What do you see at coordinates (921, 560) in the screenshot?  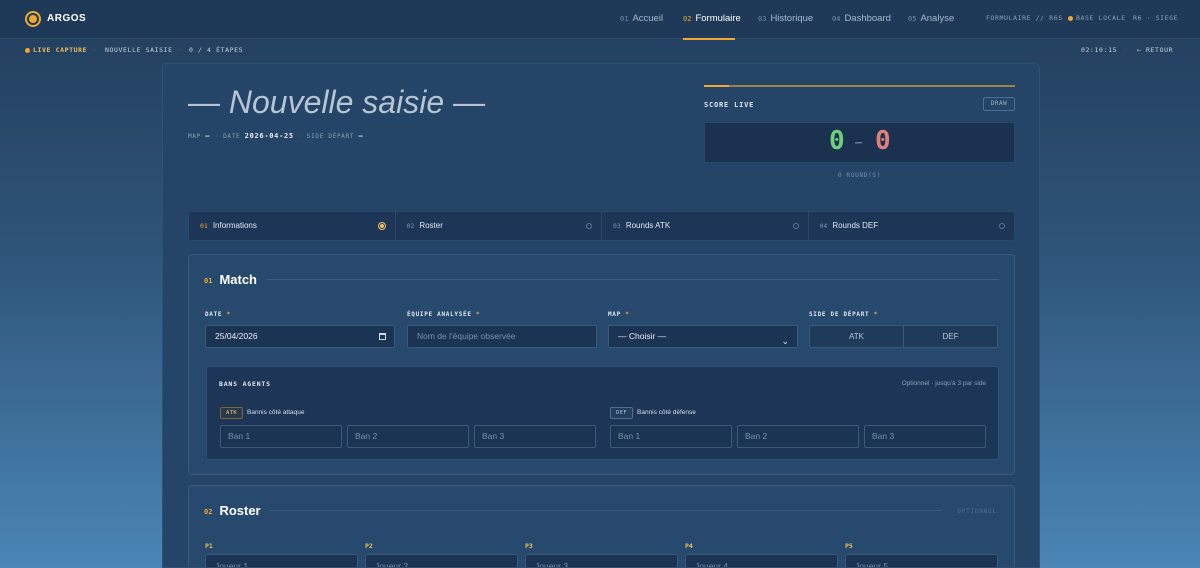 I see `player-5-input: Joueur 5` at bounding box center [921, 560].